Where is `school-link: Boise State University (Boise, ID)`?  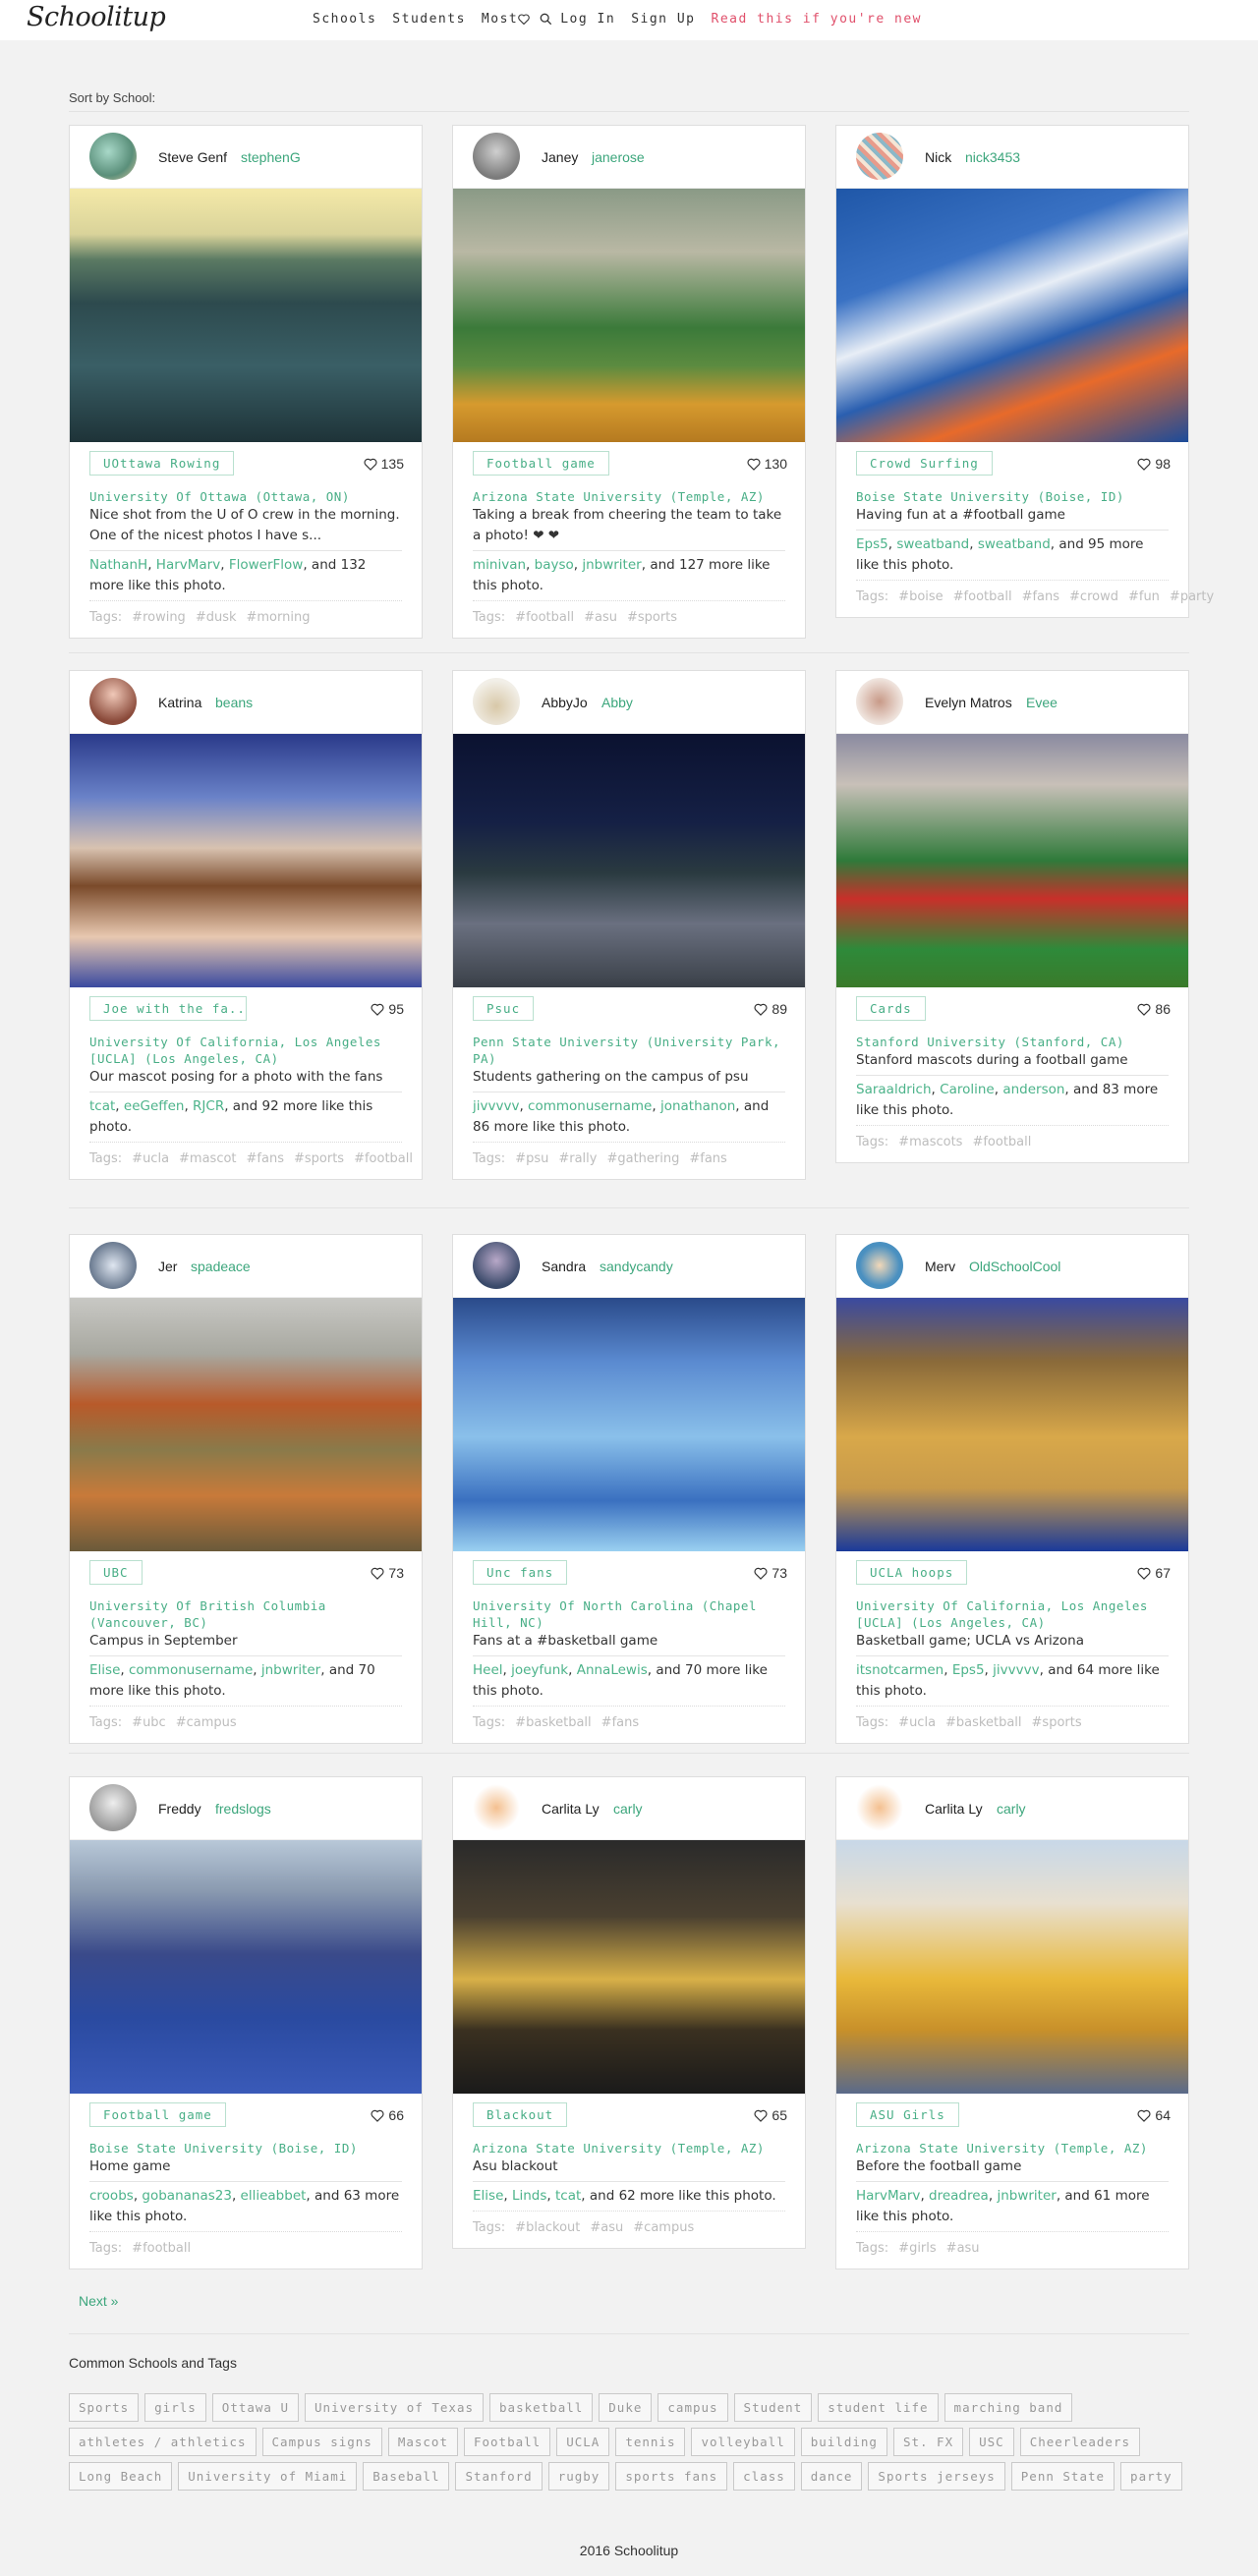
school-link: Boise State University (Boise, ID) is located at coordinates (245, 2148).